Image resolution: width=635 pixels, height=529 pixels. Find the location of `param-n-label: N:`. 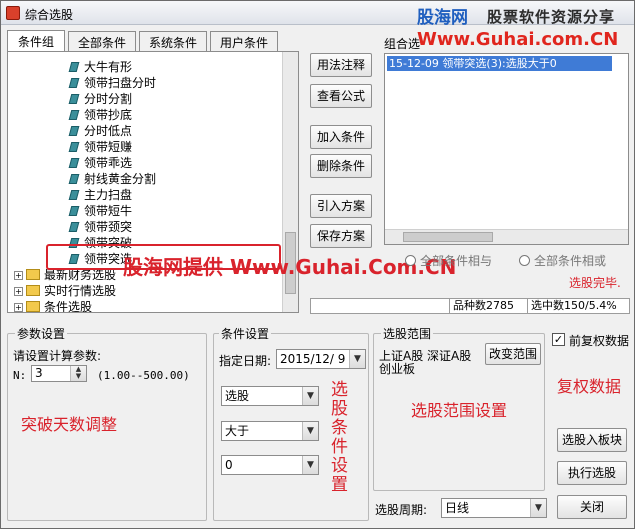

param-n-label: N: is located at coordinates (20, 375).